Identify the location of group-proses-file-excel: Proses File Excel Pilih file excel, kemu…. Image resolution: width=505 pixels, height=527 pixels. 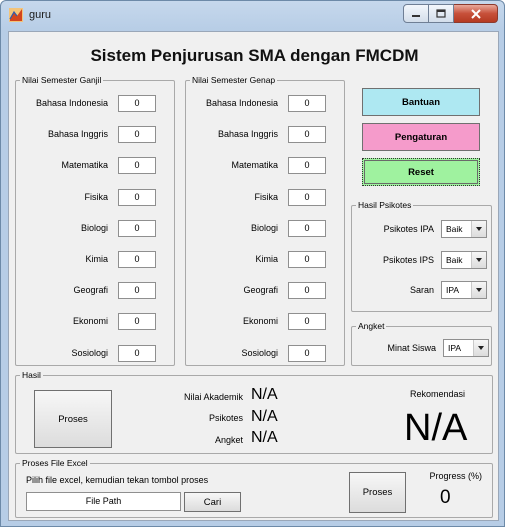
(254, 488).